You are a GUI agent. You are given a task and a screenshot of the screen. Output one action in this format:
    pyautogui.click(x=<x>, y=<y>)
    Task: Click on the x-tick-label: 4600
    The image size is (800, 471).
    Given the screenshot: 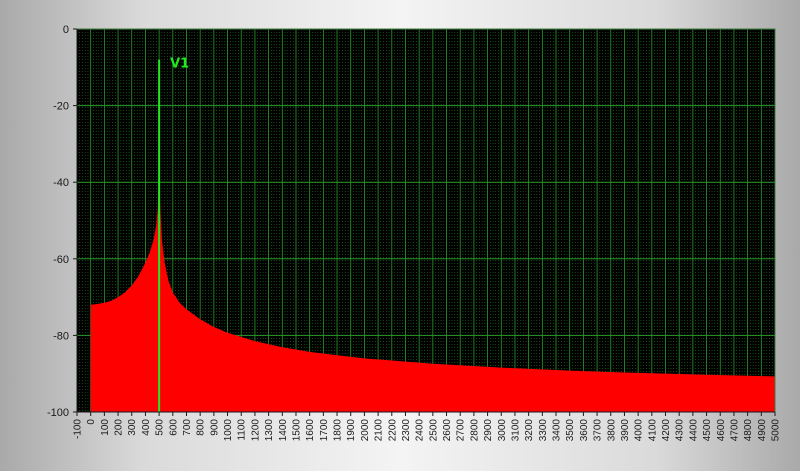 What is the action you would take?
    pyautogui.click(x=721, y=430)
    